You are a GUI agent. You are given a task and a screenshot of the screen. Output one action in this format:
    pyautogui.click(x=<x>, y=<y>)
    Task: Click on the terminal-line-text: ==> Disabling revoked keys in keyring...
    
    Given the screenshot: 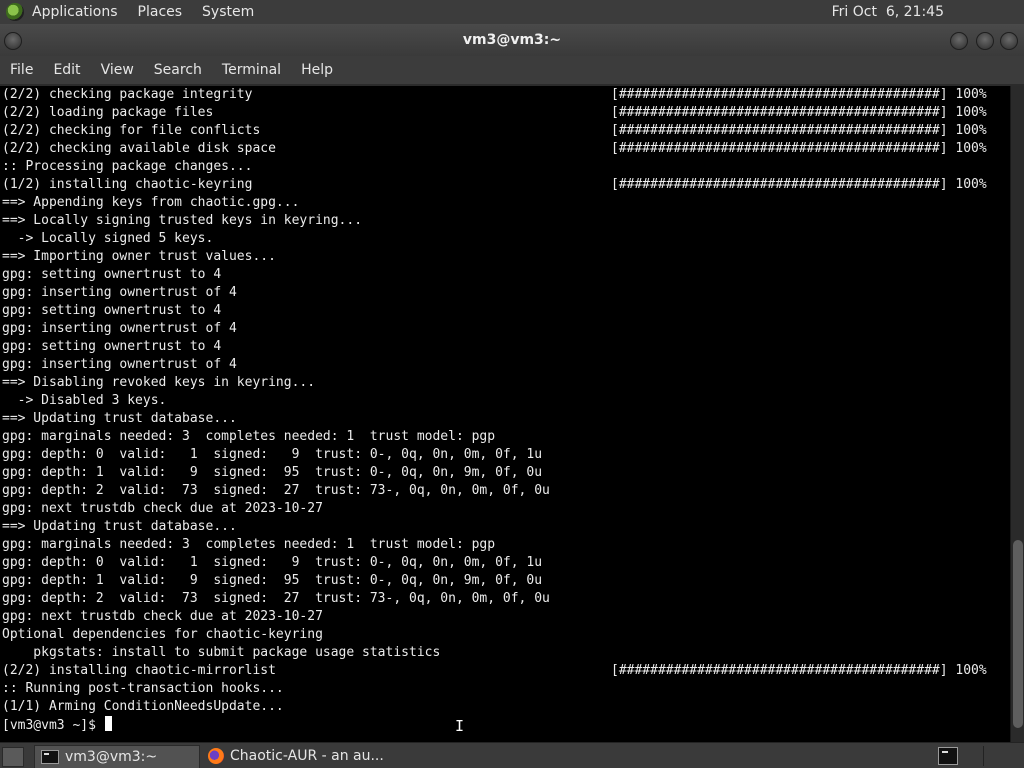 What is the action you would take?
    pyautogui.click(x=159, y=382)
    